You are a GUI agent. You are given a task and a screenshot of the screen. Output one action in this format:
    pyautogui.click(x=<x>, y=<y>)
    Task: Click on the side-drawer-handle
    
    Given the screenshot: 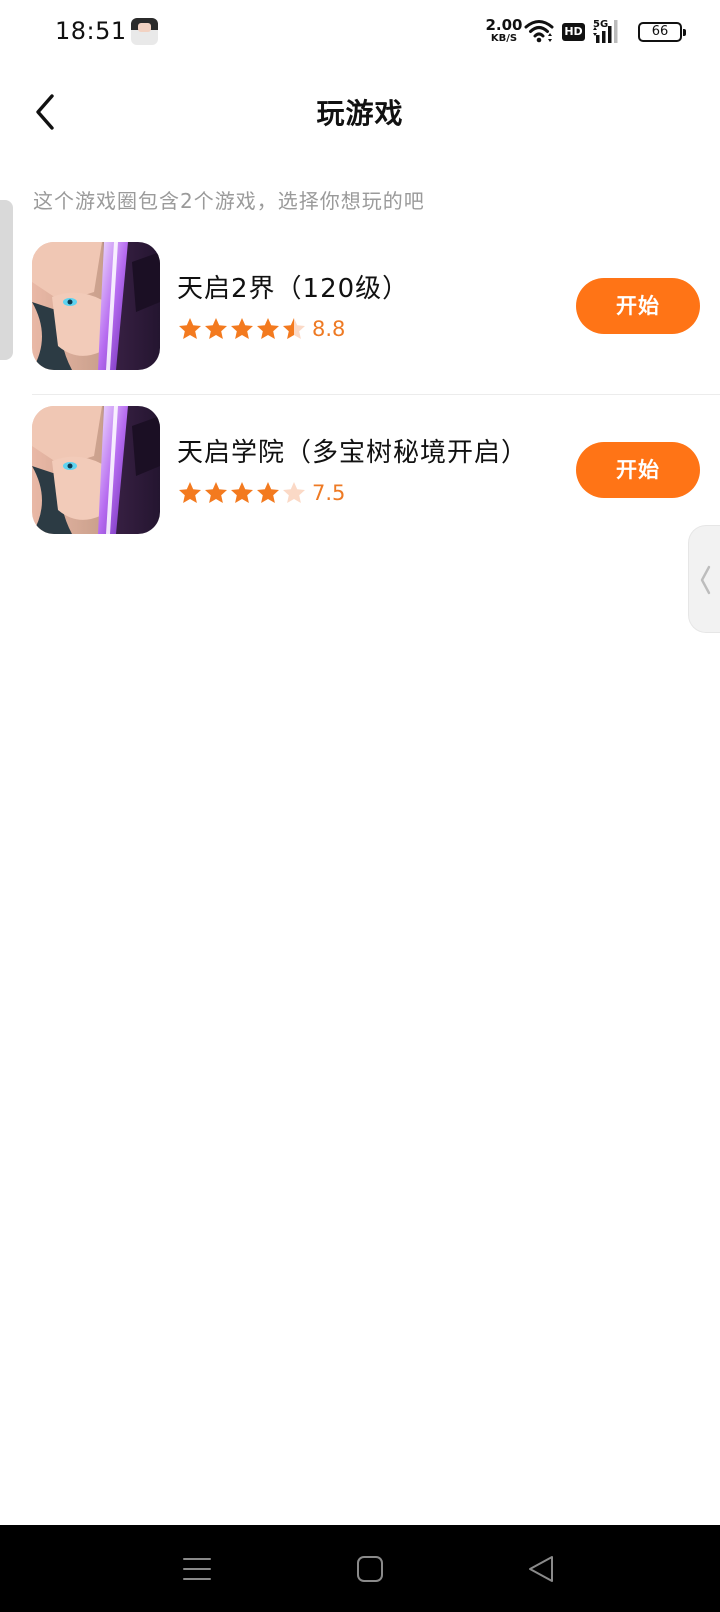 What is the action you would take?
    pyautogui.click(x=704, y=579)
    